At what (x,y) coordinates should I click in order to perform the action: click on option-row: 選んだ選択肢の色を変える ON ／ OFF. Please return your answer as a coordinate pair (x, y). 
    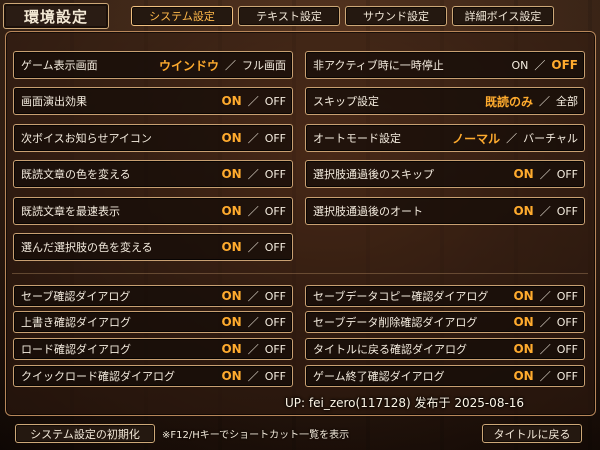
    Looking at the image, I should click on (153, 247).